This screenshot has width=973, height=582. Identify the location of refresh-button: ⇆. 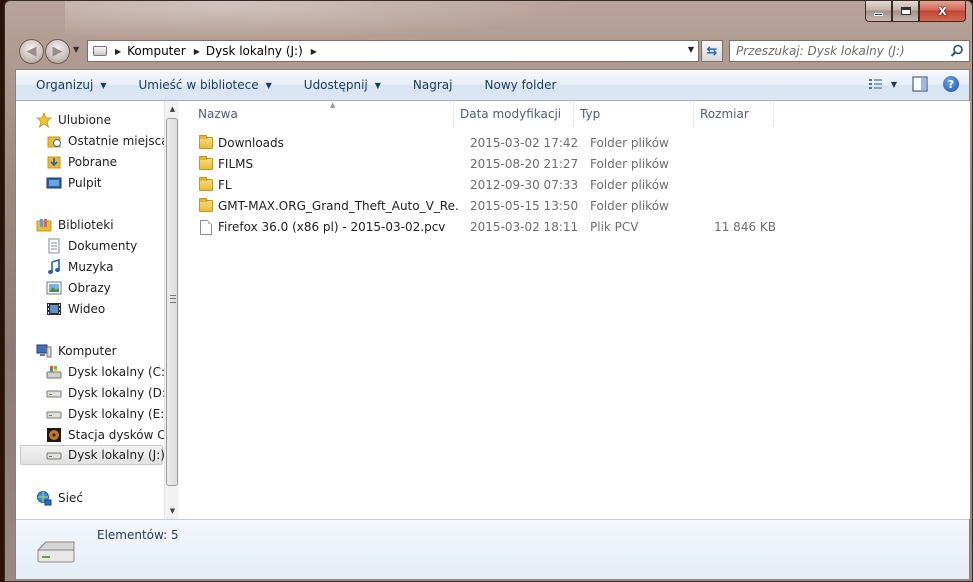
(712, 51).